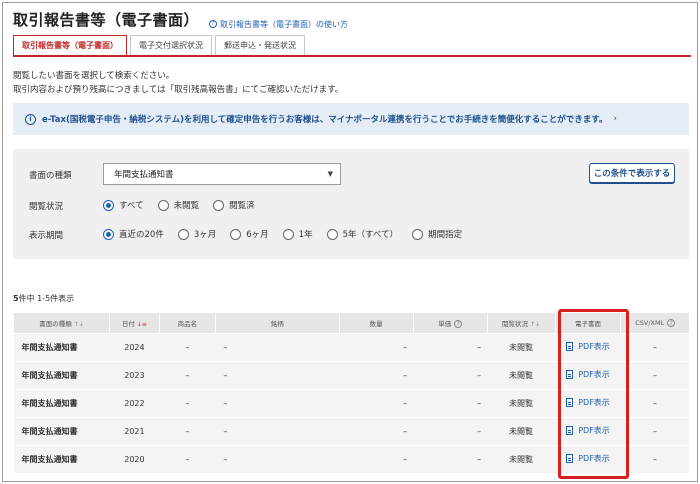 This screenshot has width=700, height=484. I want to click on read-status-all: すべて, so click(123, 205).